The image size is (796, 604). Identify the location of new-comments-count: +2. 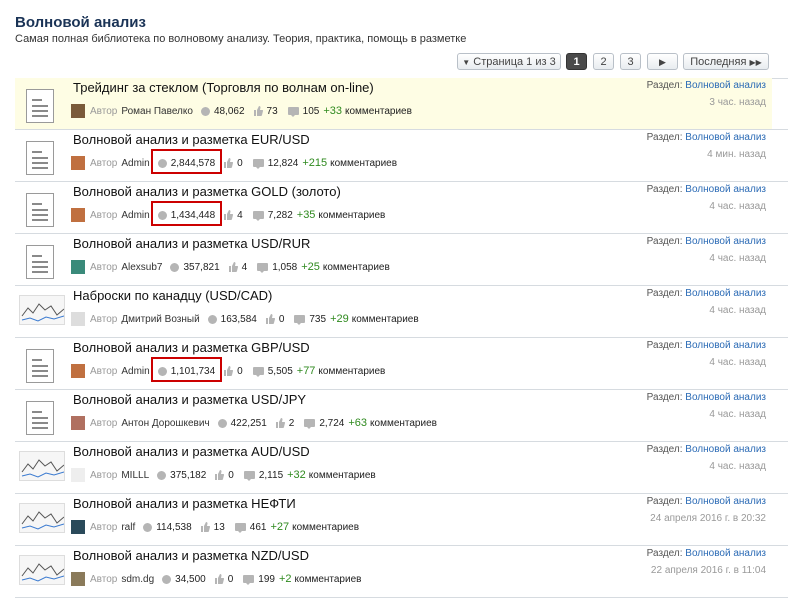
(285, 579).